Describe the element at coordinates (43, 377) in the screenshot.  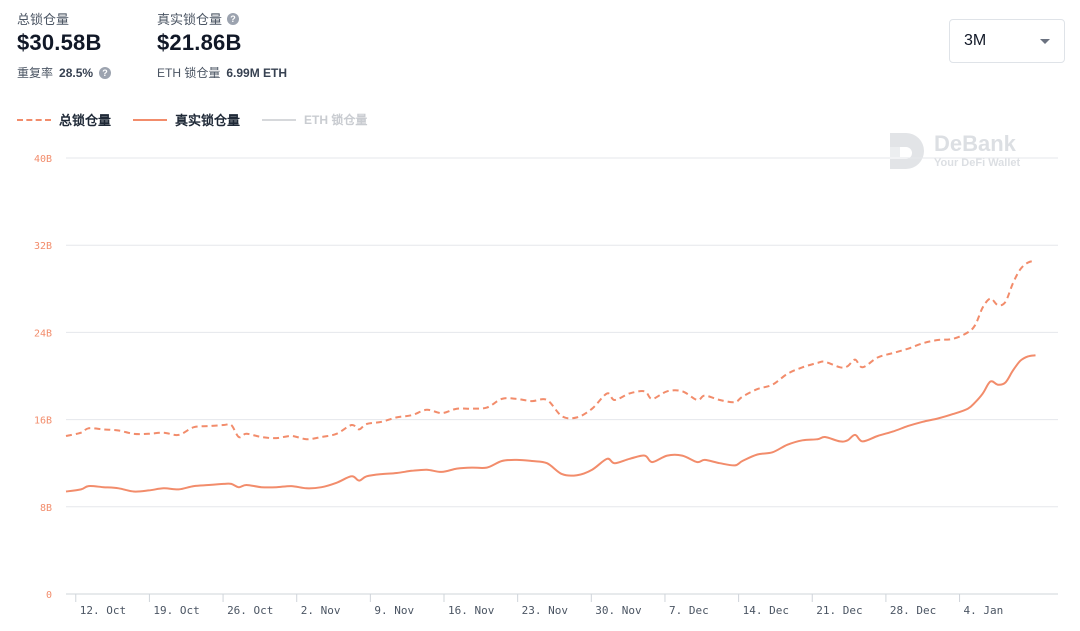
I see `y-axis-ticks: 0 8B 16B 24B 32B 40B` at that location.